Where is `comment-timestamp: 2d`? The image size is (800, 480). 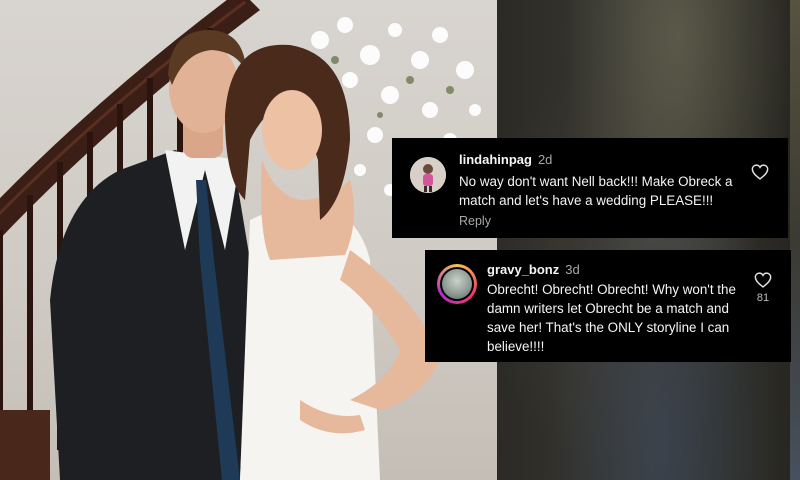 comment-timestamp: 2d is located at coordinates (545, 159).